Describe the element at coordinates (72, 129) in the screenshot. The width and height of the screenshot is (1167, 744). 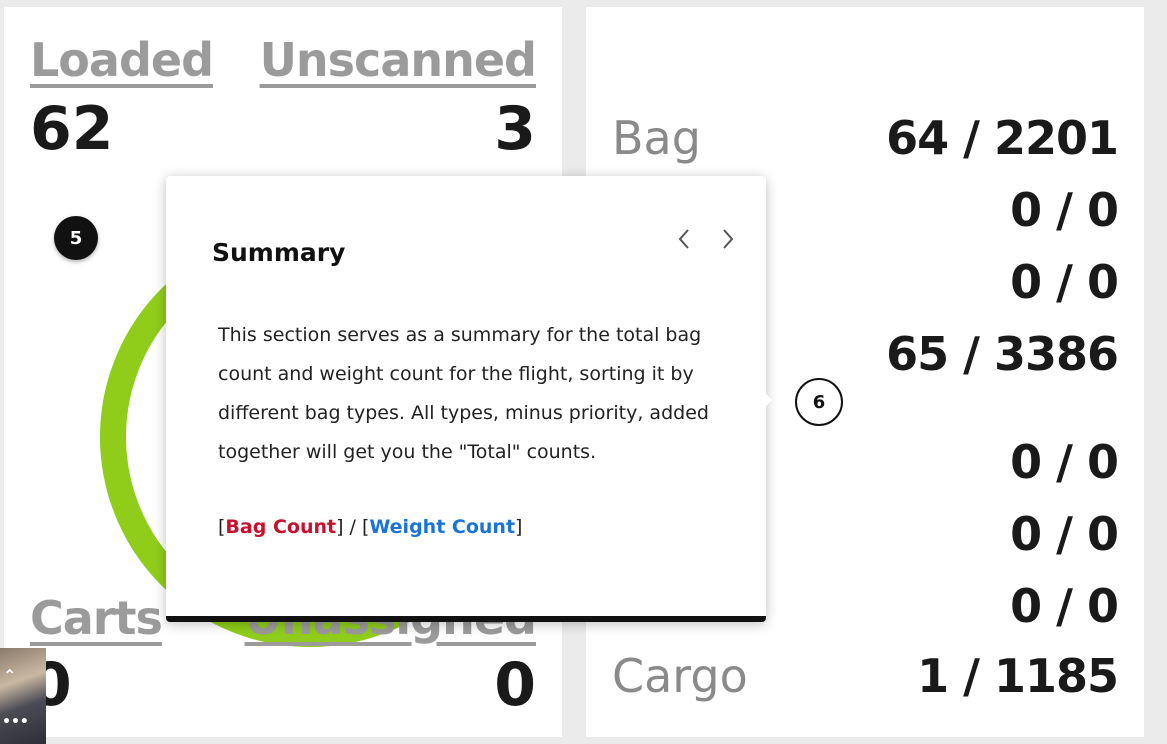
I see `loaded-value: 62` at that location.